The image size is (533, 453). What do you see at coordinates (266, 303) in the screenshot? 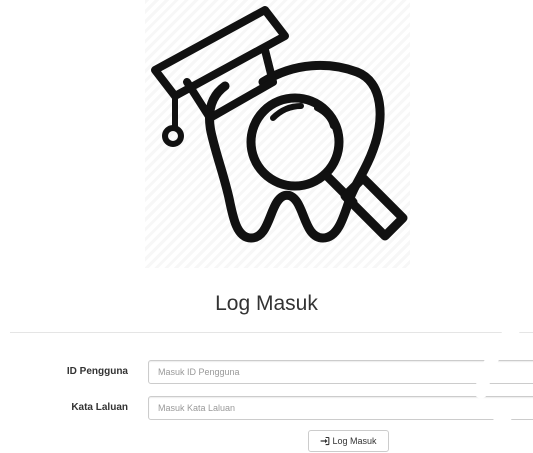
I see `page-title: Log Masuk` at bounding box center [266, 303].